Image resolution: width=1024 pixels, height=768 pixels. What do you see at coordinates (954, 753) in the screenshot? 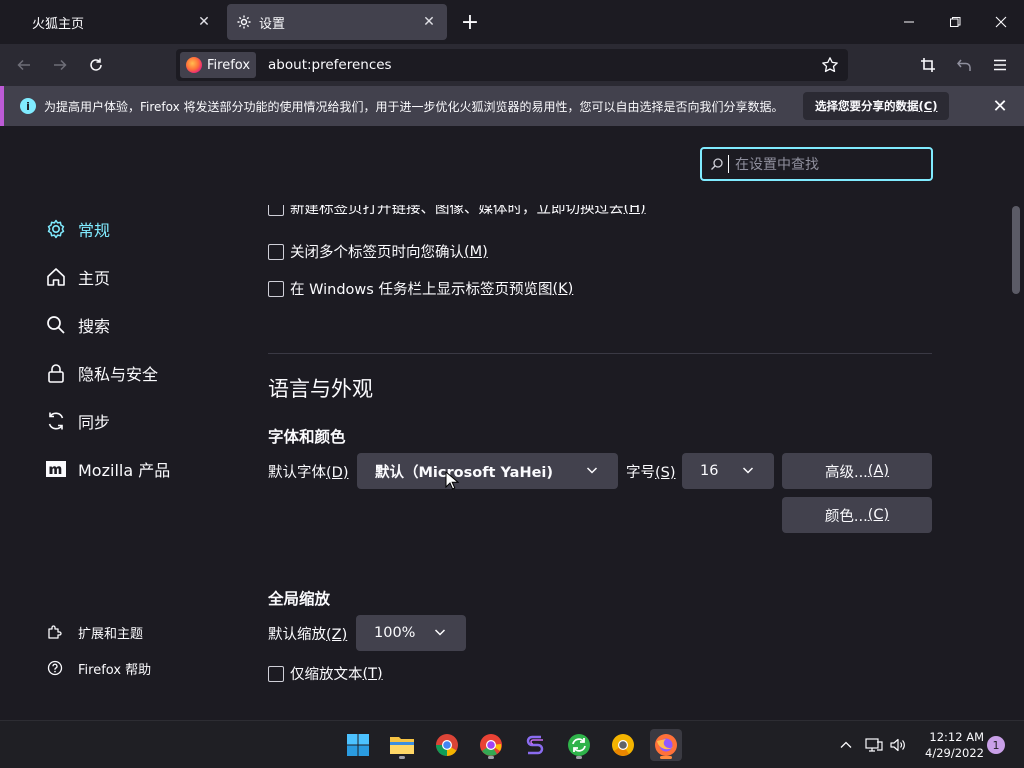
I see `clock-date: 4/29/2022` at bounding box center [954, 753].